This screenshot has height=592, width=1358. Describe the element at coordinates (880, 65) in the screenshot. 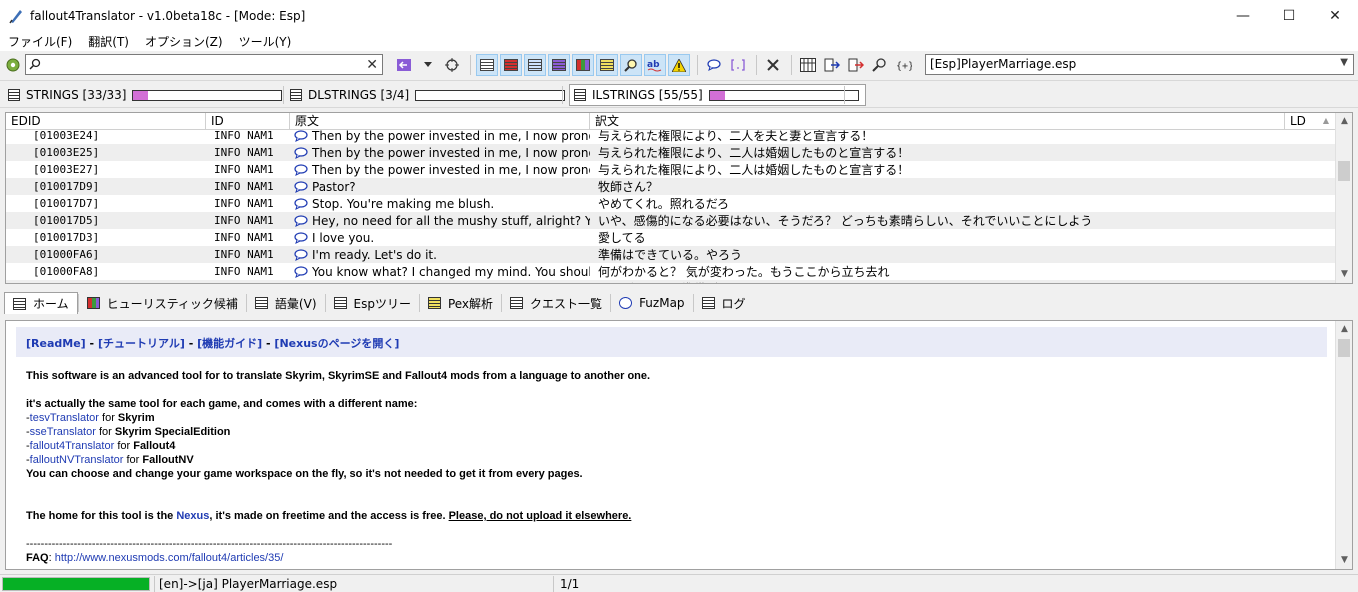

I see `search-user-button` at that location.